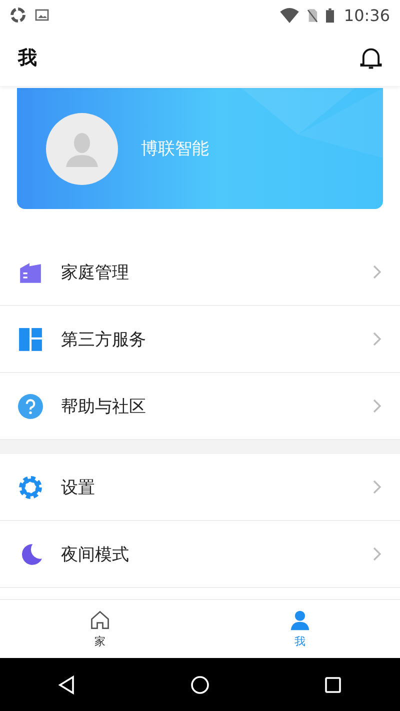  I want to click on menu-item: 夜间模式, so click(200, 554).